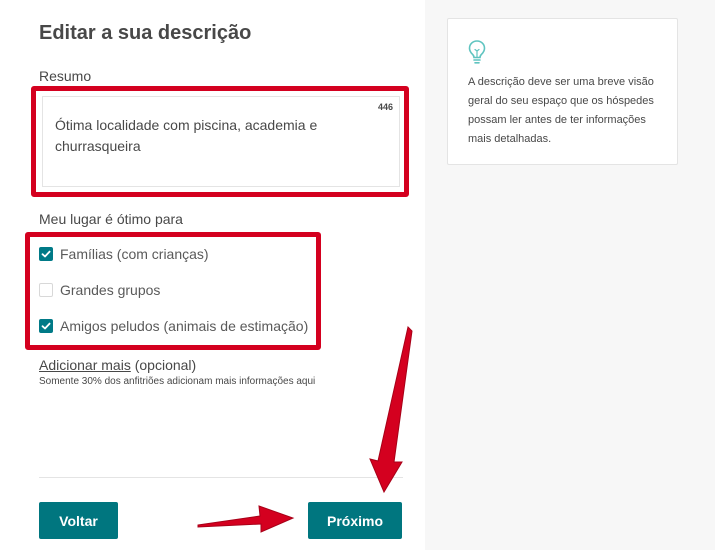 This screenshot has width=715, height=550. What do you see at coordinates (145, 33) in the screenshot?
I see `page-title: Editar a sua descrição` at bounding box center [145, 33].